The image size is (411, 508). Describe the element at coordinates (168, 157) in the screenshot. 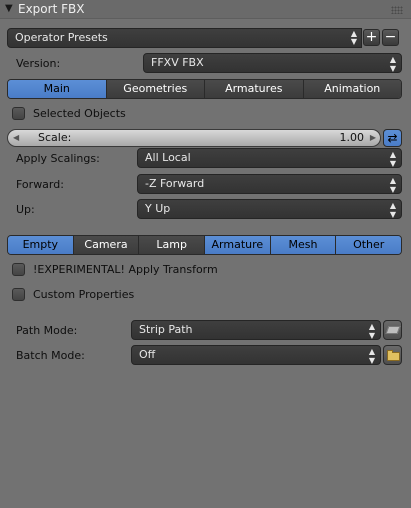

I see `apply-scalings-value: All Local` at that location.